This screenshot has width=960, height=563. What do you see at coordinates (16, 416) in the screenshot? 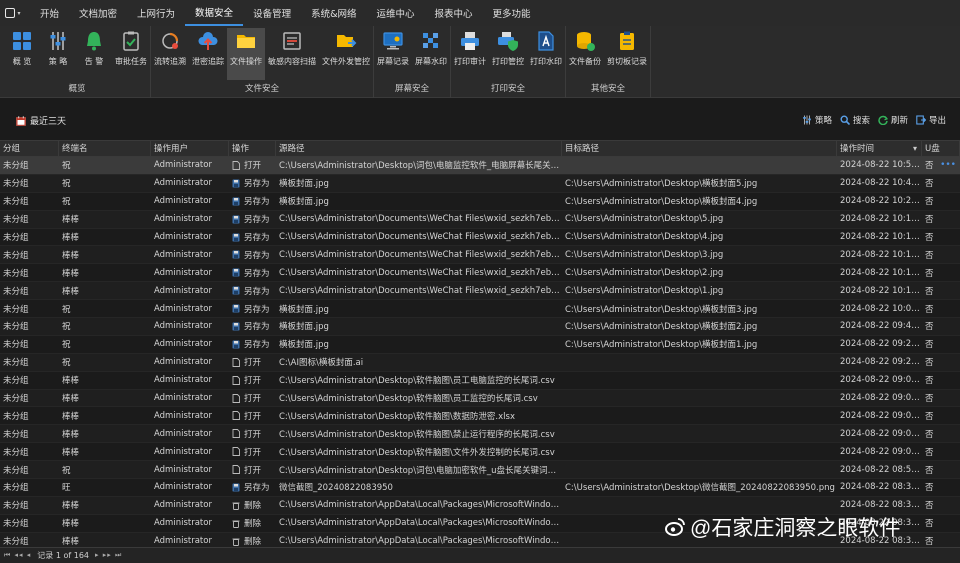
I see `table-cell: 未分组` at bounding box center [16, 416].